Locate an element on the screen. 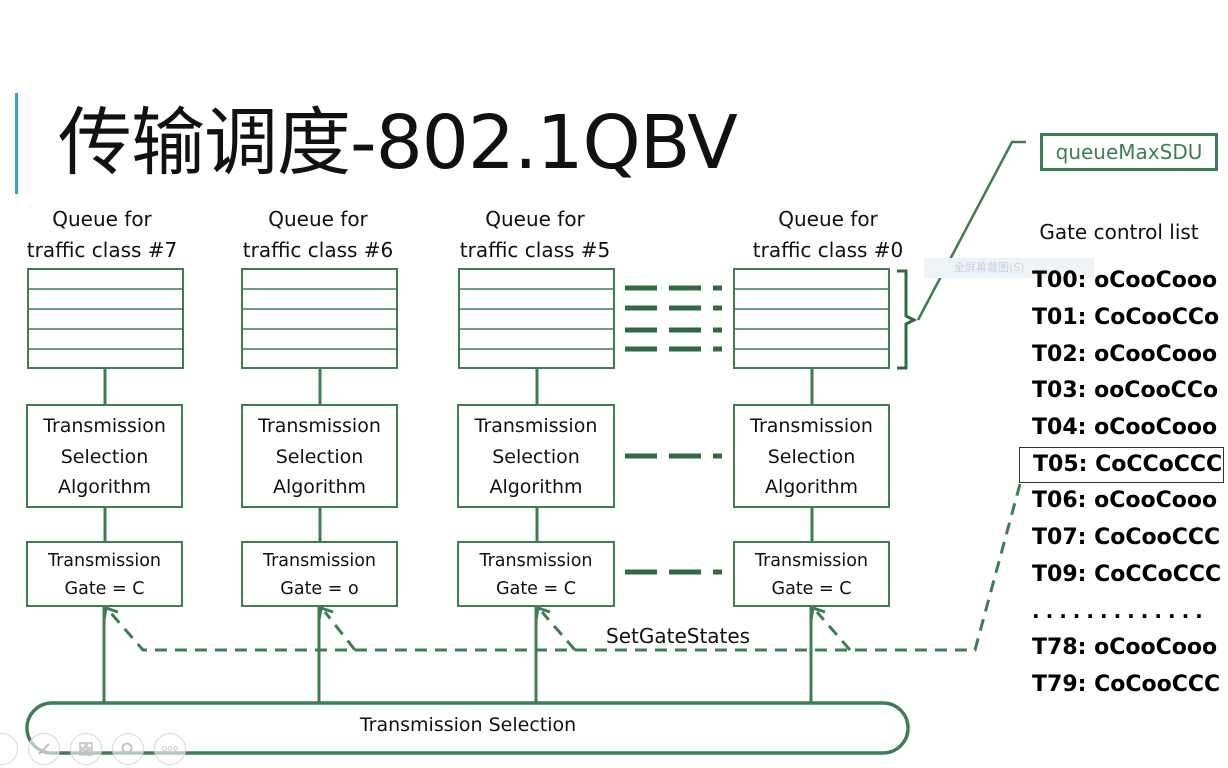 This screenshot has height=768, width=1228. algorithm-text-5: Transmission Selection Algorithm is located at coordinates (536, 457).